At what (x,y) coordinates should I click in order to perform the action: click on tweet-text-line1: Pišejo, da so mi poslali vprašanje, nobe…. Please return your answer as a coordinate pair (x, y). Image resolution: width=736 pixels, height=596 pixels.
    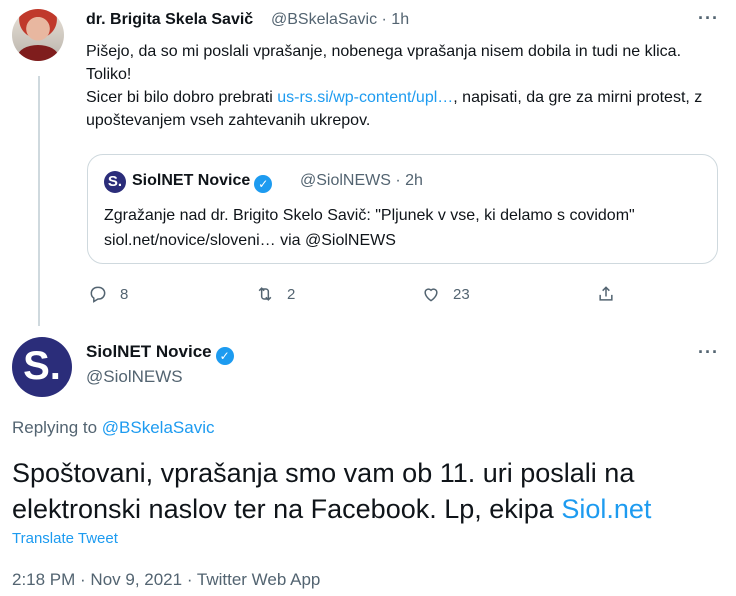
    Looking at the image, I should click on (384, 63).